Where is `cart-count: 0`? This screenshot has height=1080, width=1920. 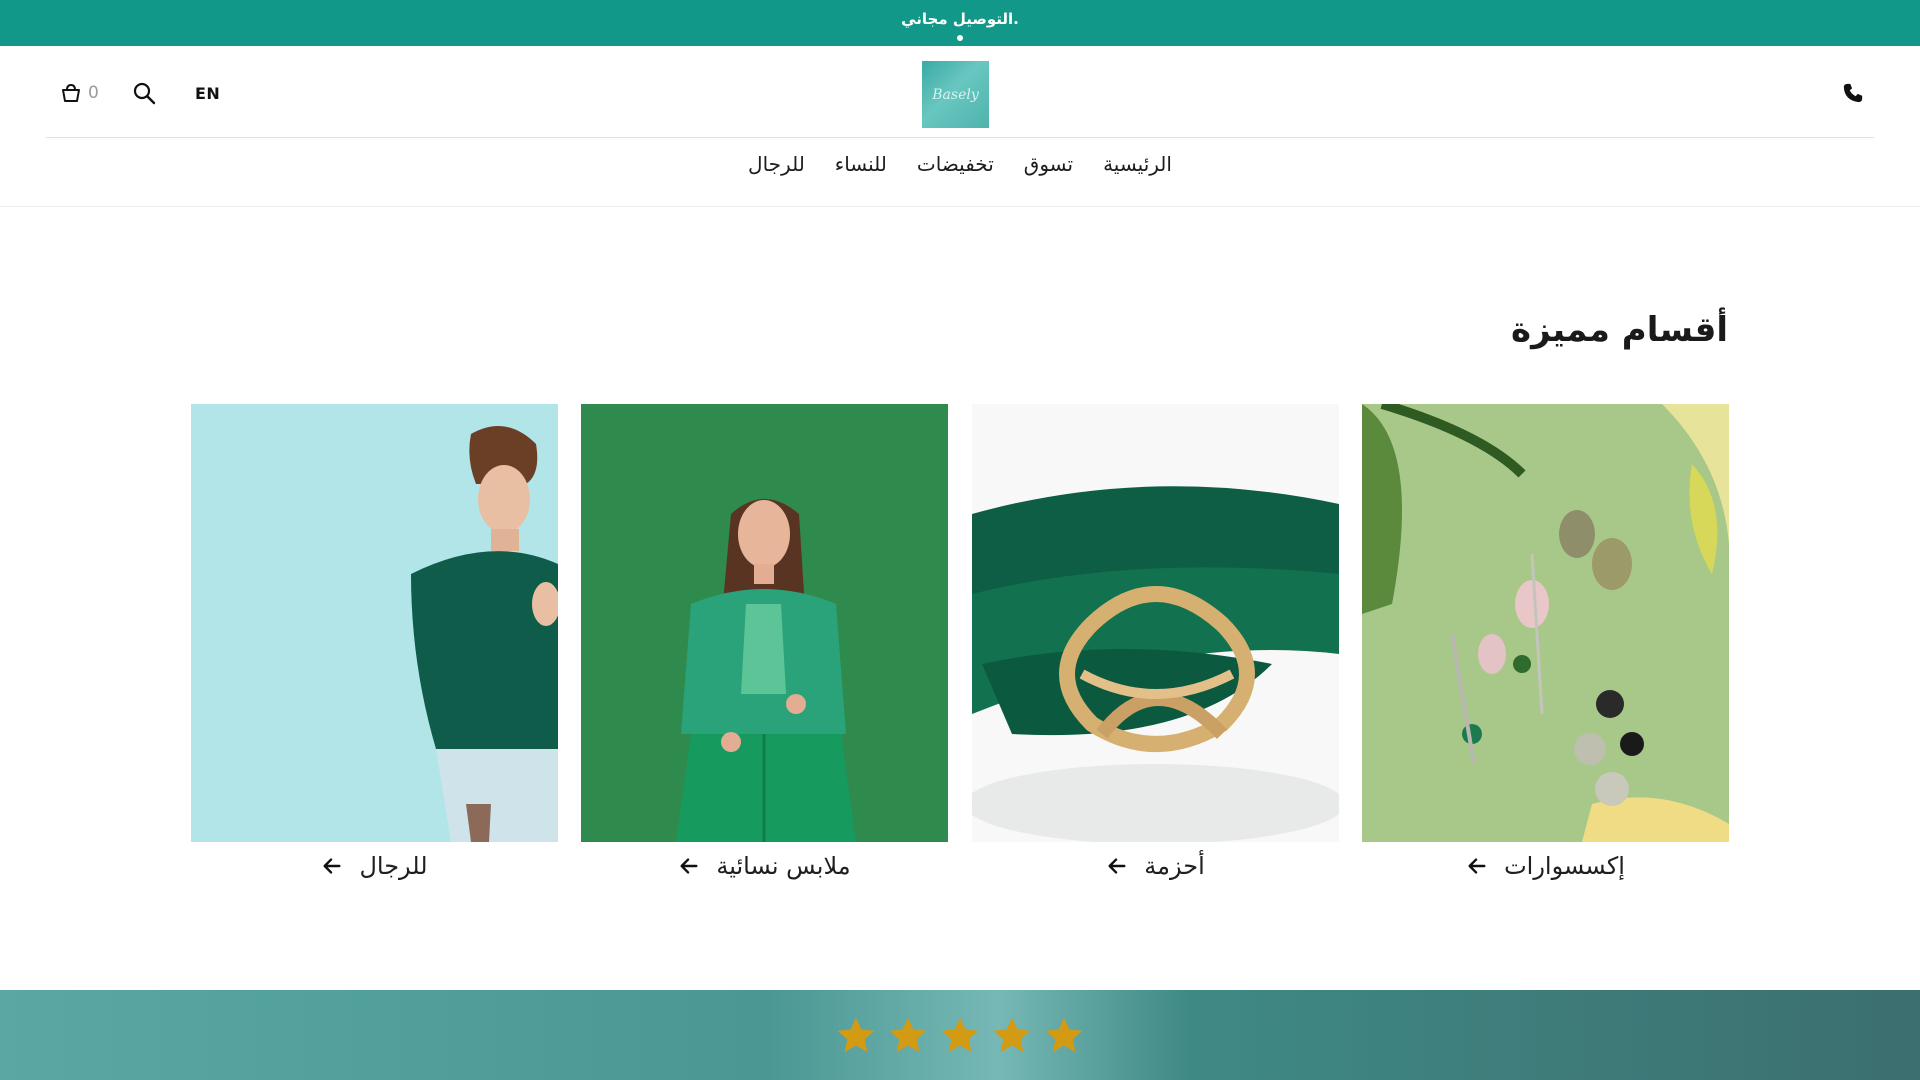 cart-count: 0 is located at coordinates (93, 93).